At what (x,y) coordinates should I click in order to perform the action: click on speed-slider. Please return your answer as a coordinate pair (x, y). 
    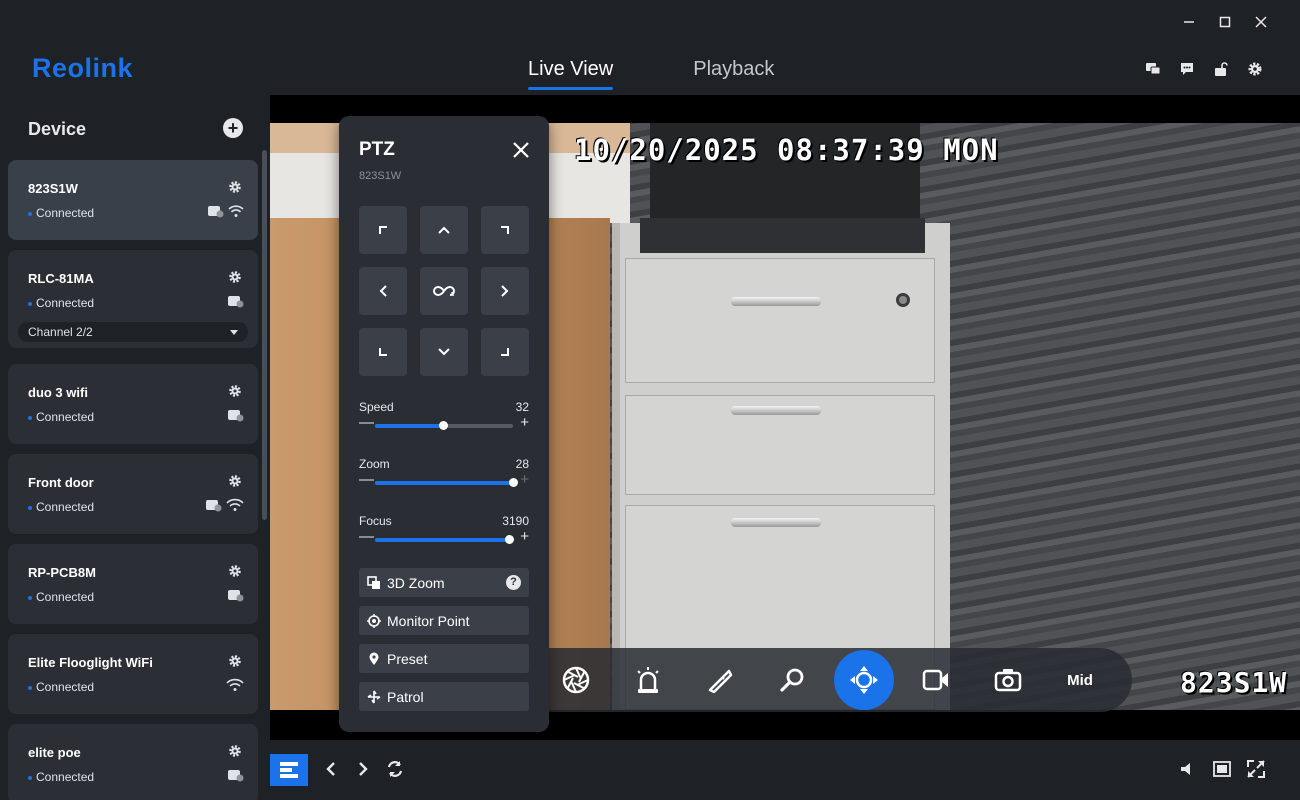
    Looking at the image, I should click on (444, 425).